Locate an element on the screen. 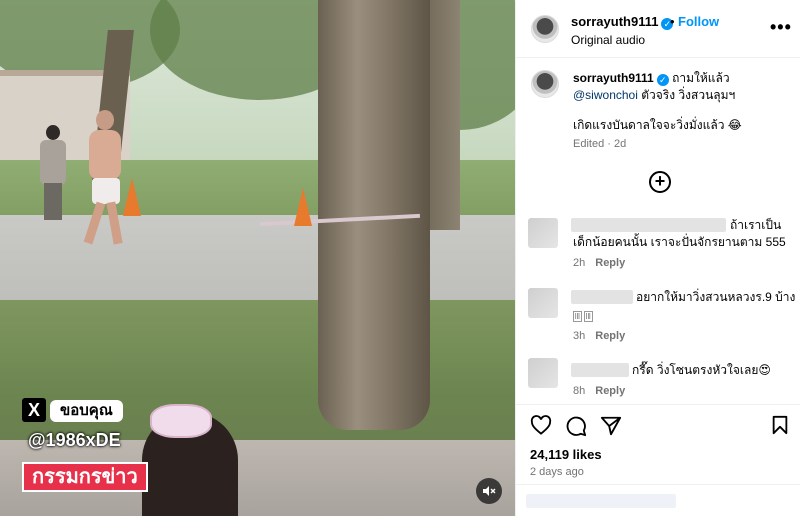  watermark-thanks: ขอบคุณ is located at coordinates (86, 411).